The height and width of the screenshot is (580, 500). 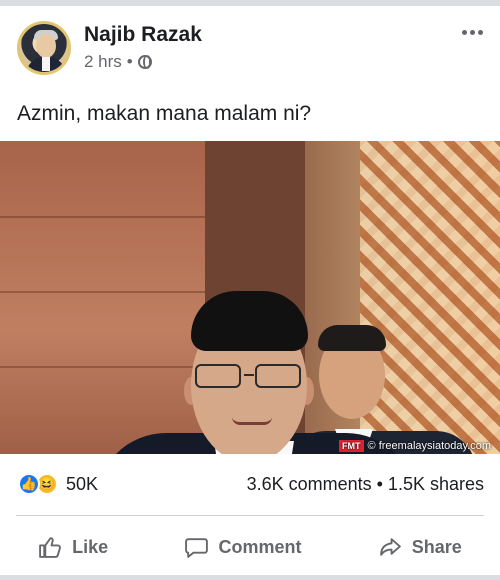 I want to click on share-label: Share, so click(x=436, y=546).